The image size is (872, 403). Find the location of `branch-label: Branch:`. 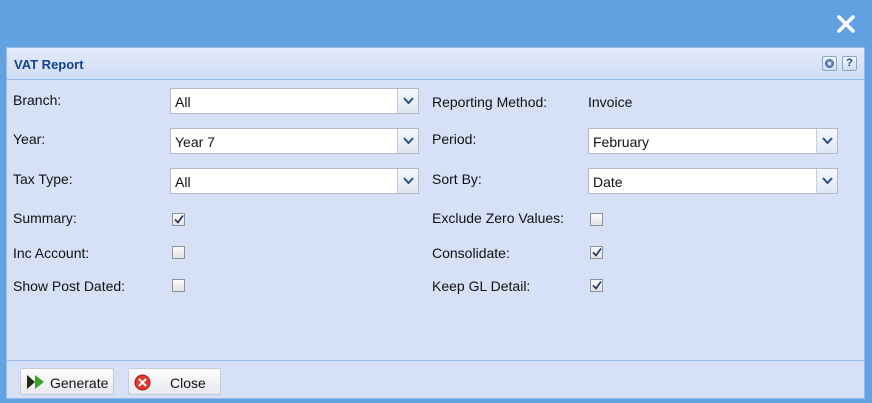

branch-label: Branch: is located at coordinates (37, 100).